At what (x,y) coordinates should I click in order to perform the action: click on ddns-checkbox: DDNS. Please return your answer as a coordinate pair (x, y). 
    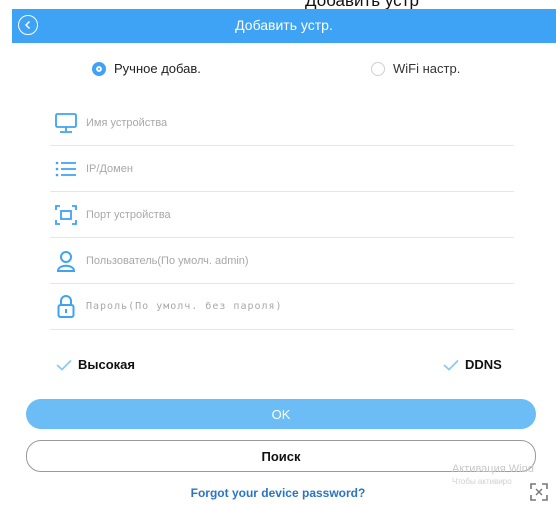
    Looking at the image, I should click on (472, 364).